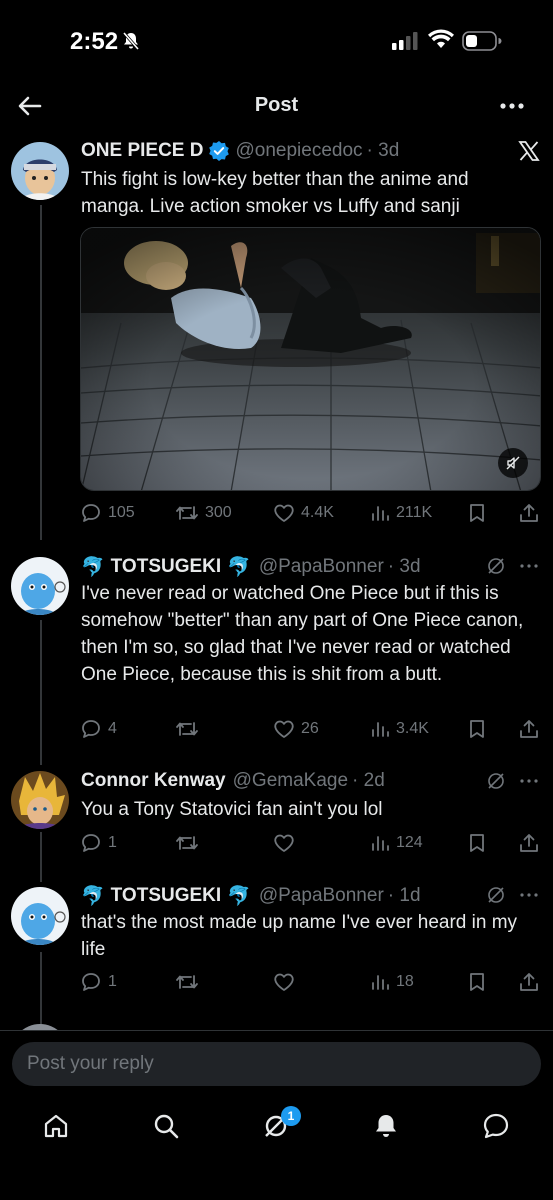  I want to click on reply-count: 105, so click(121, 512).